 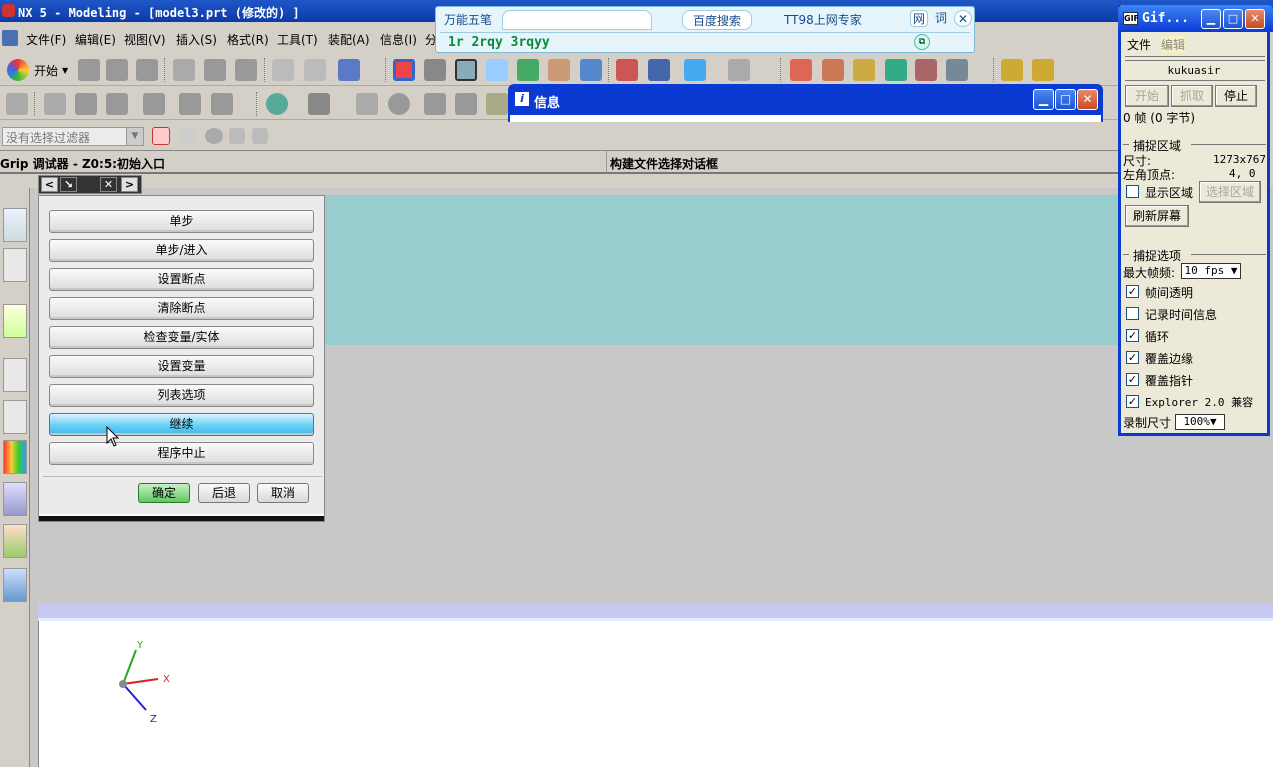 What do you see at coordinates (1236, 96) in the screenshot?
I see `stop-button: 停止` at bounding box center [1236, 96].